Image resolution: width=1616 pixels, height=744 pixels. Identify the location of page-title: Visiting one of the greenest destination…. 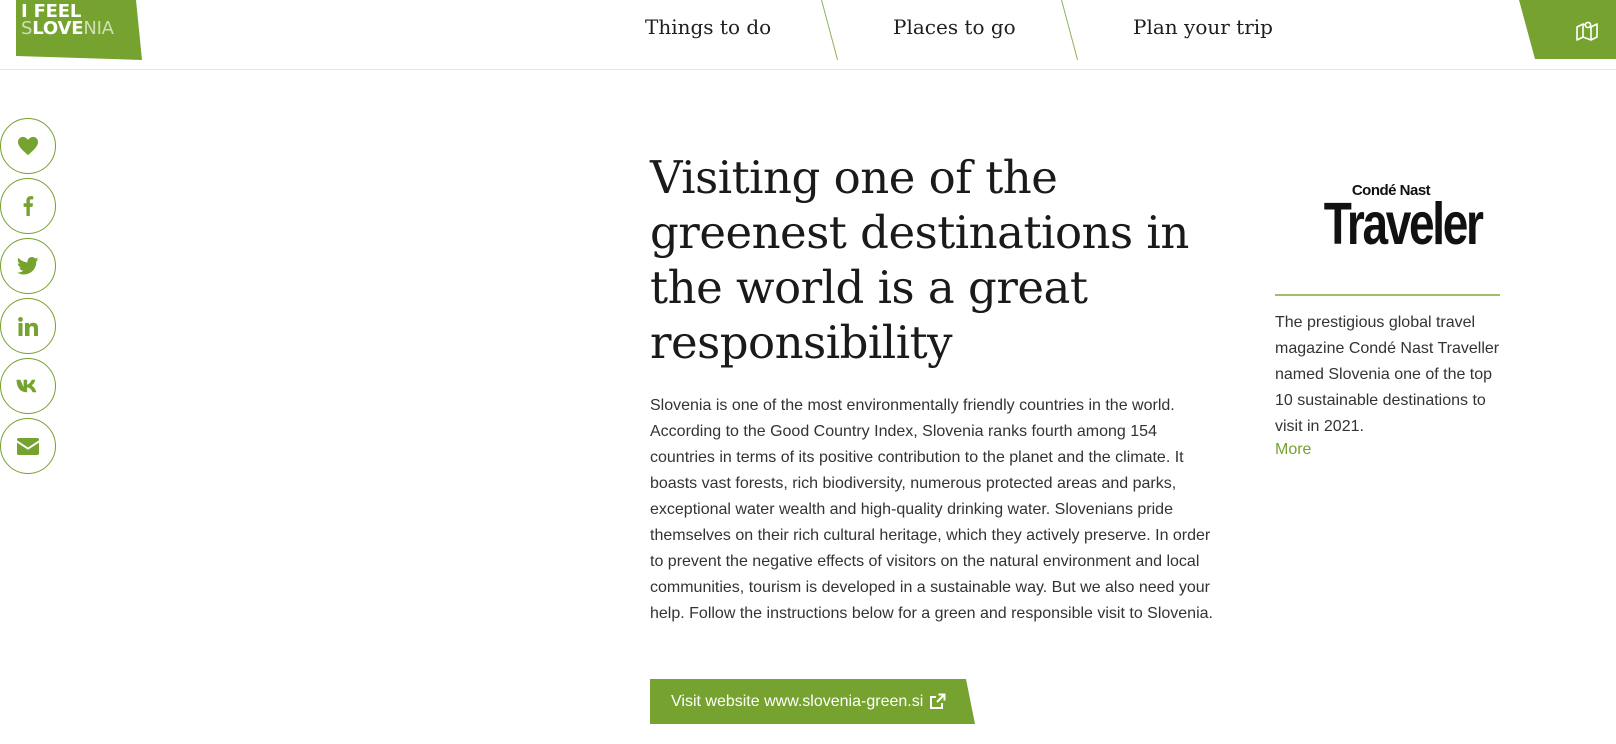
(919, 260).